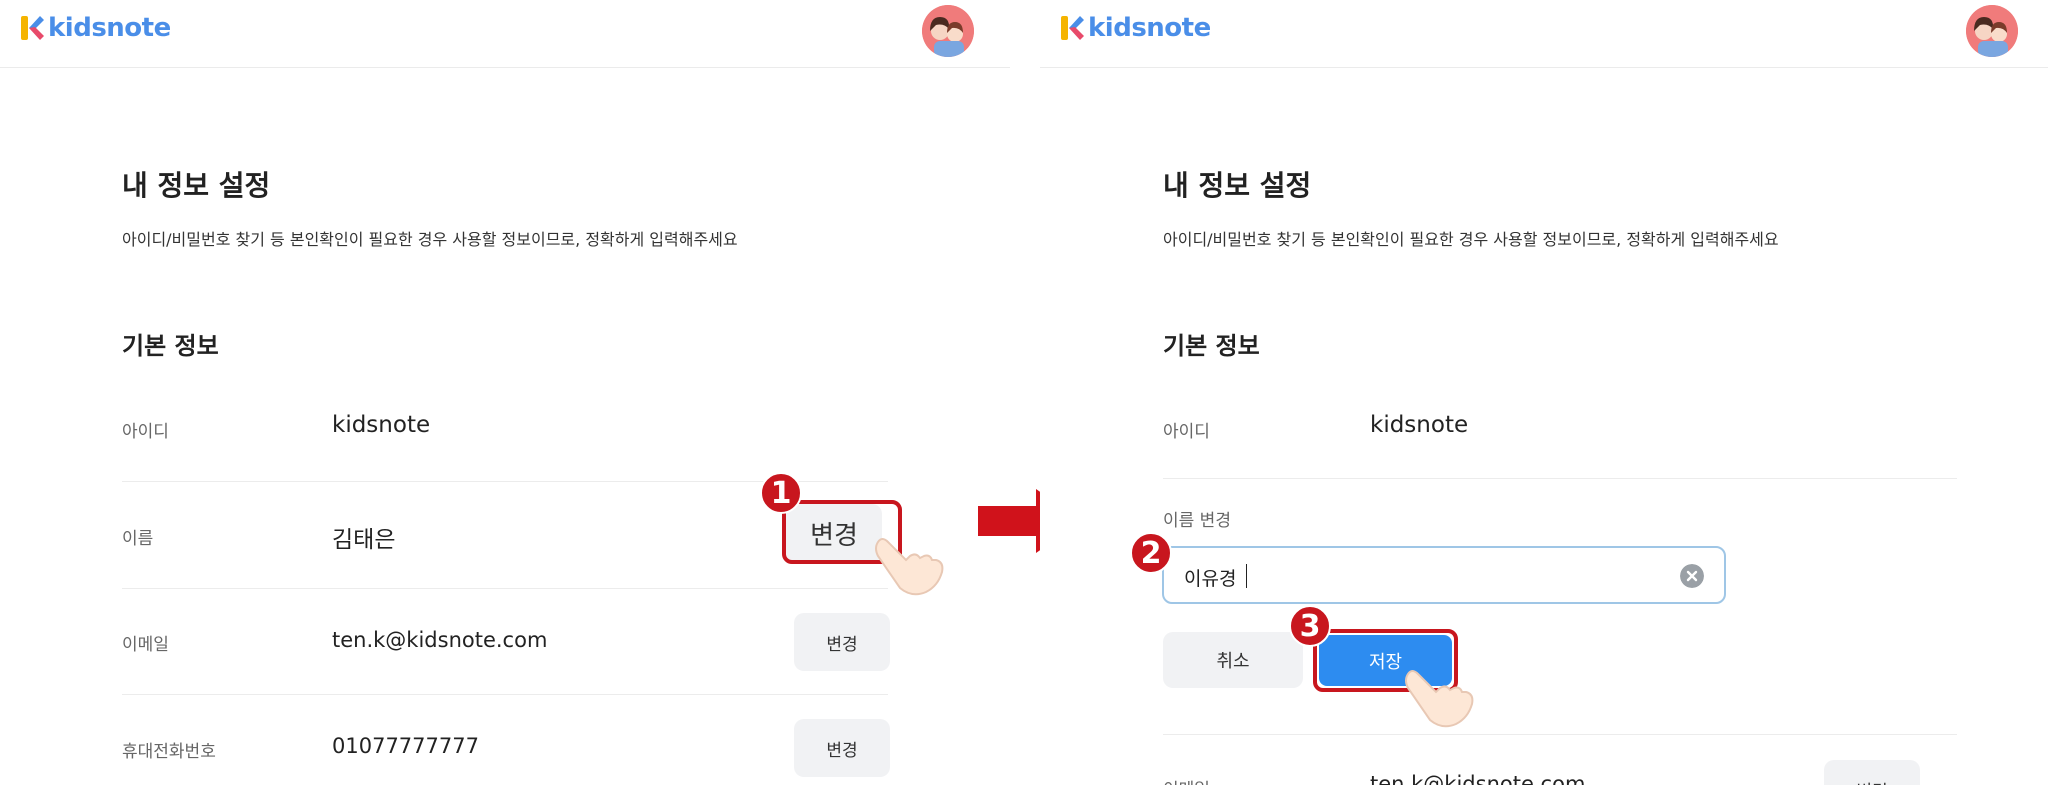 The image size is (2048, 785). I want to click on name-edit-label: 이름 변경, so click(1197, 521).